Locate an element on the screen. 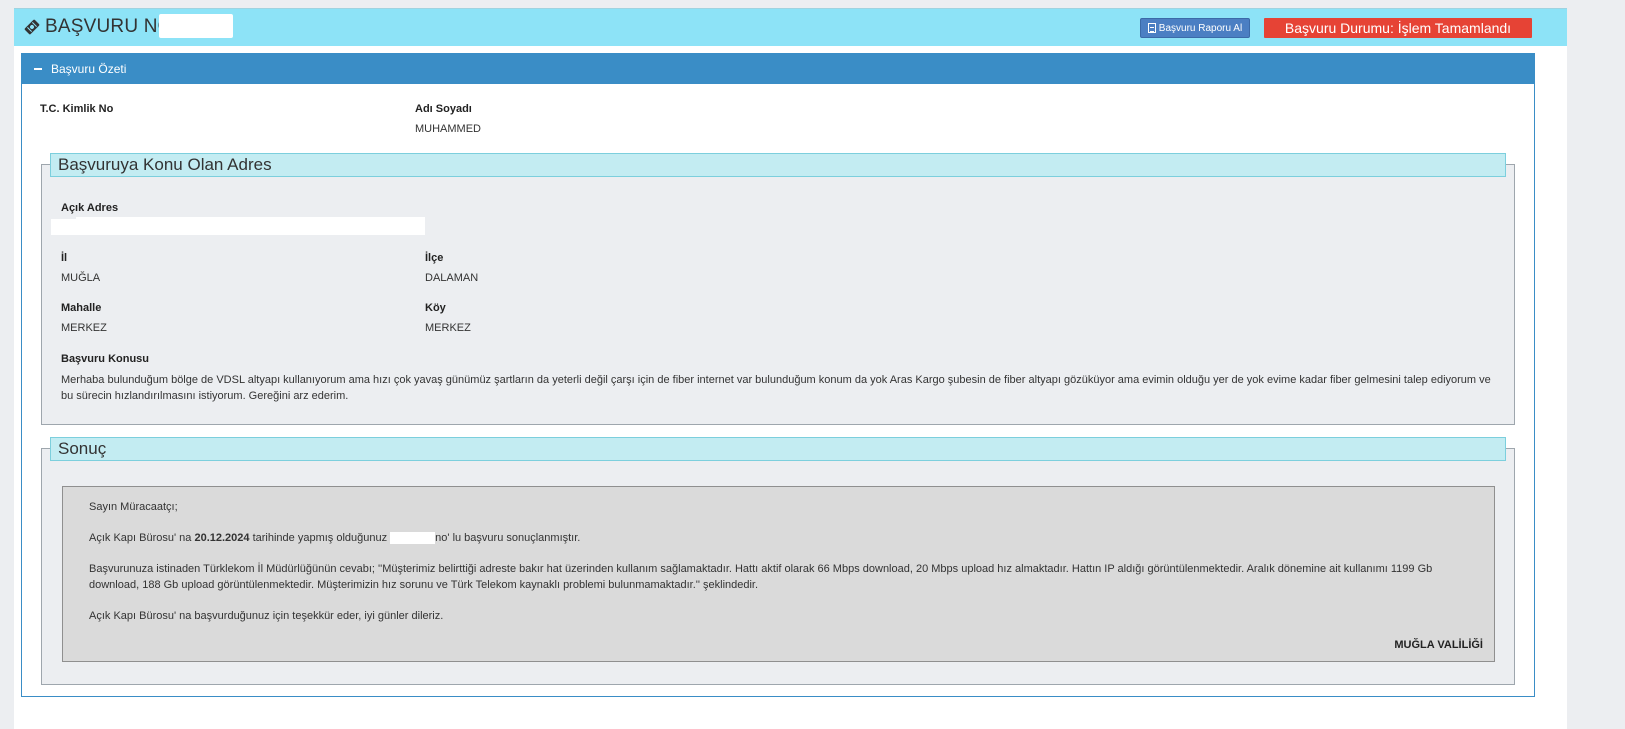 Image resolution: width=1625 pixels, height=729 pixels. result-line-2-b: tarihinde yapmış olduğunuz is located at coordinates (320, 538).